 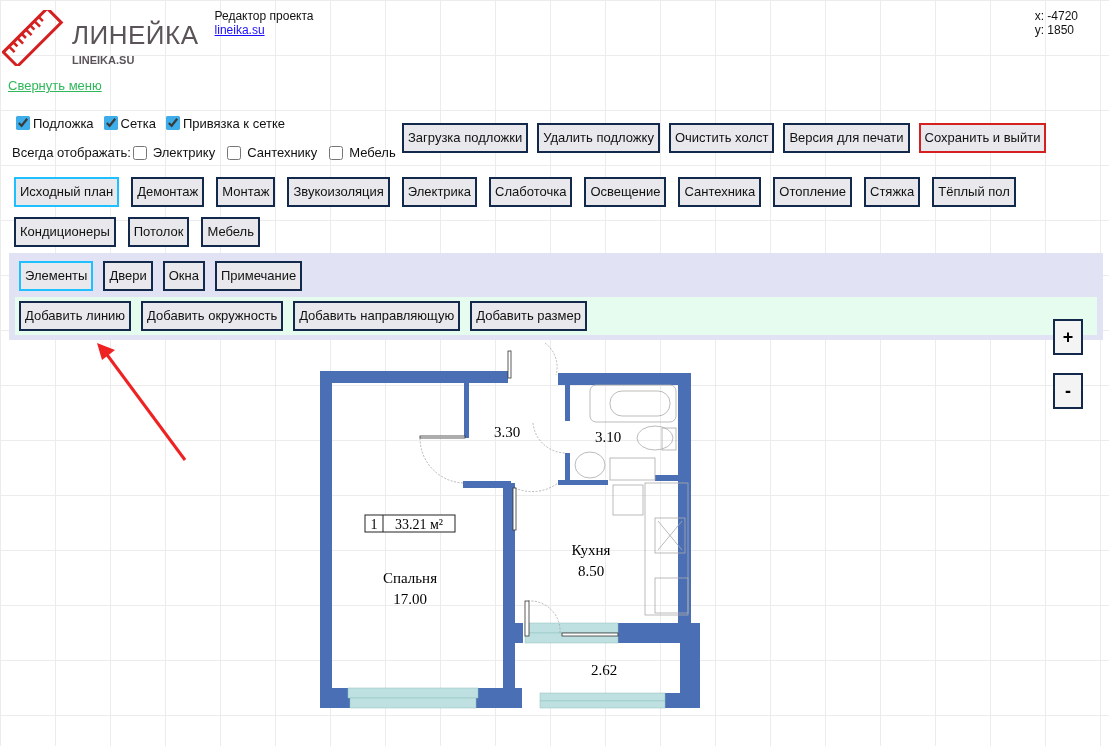 I want to click on layer-tab: Отопление, so click(x=812, y=191).